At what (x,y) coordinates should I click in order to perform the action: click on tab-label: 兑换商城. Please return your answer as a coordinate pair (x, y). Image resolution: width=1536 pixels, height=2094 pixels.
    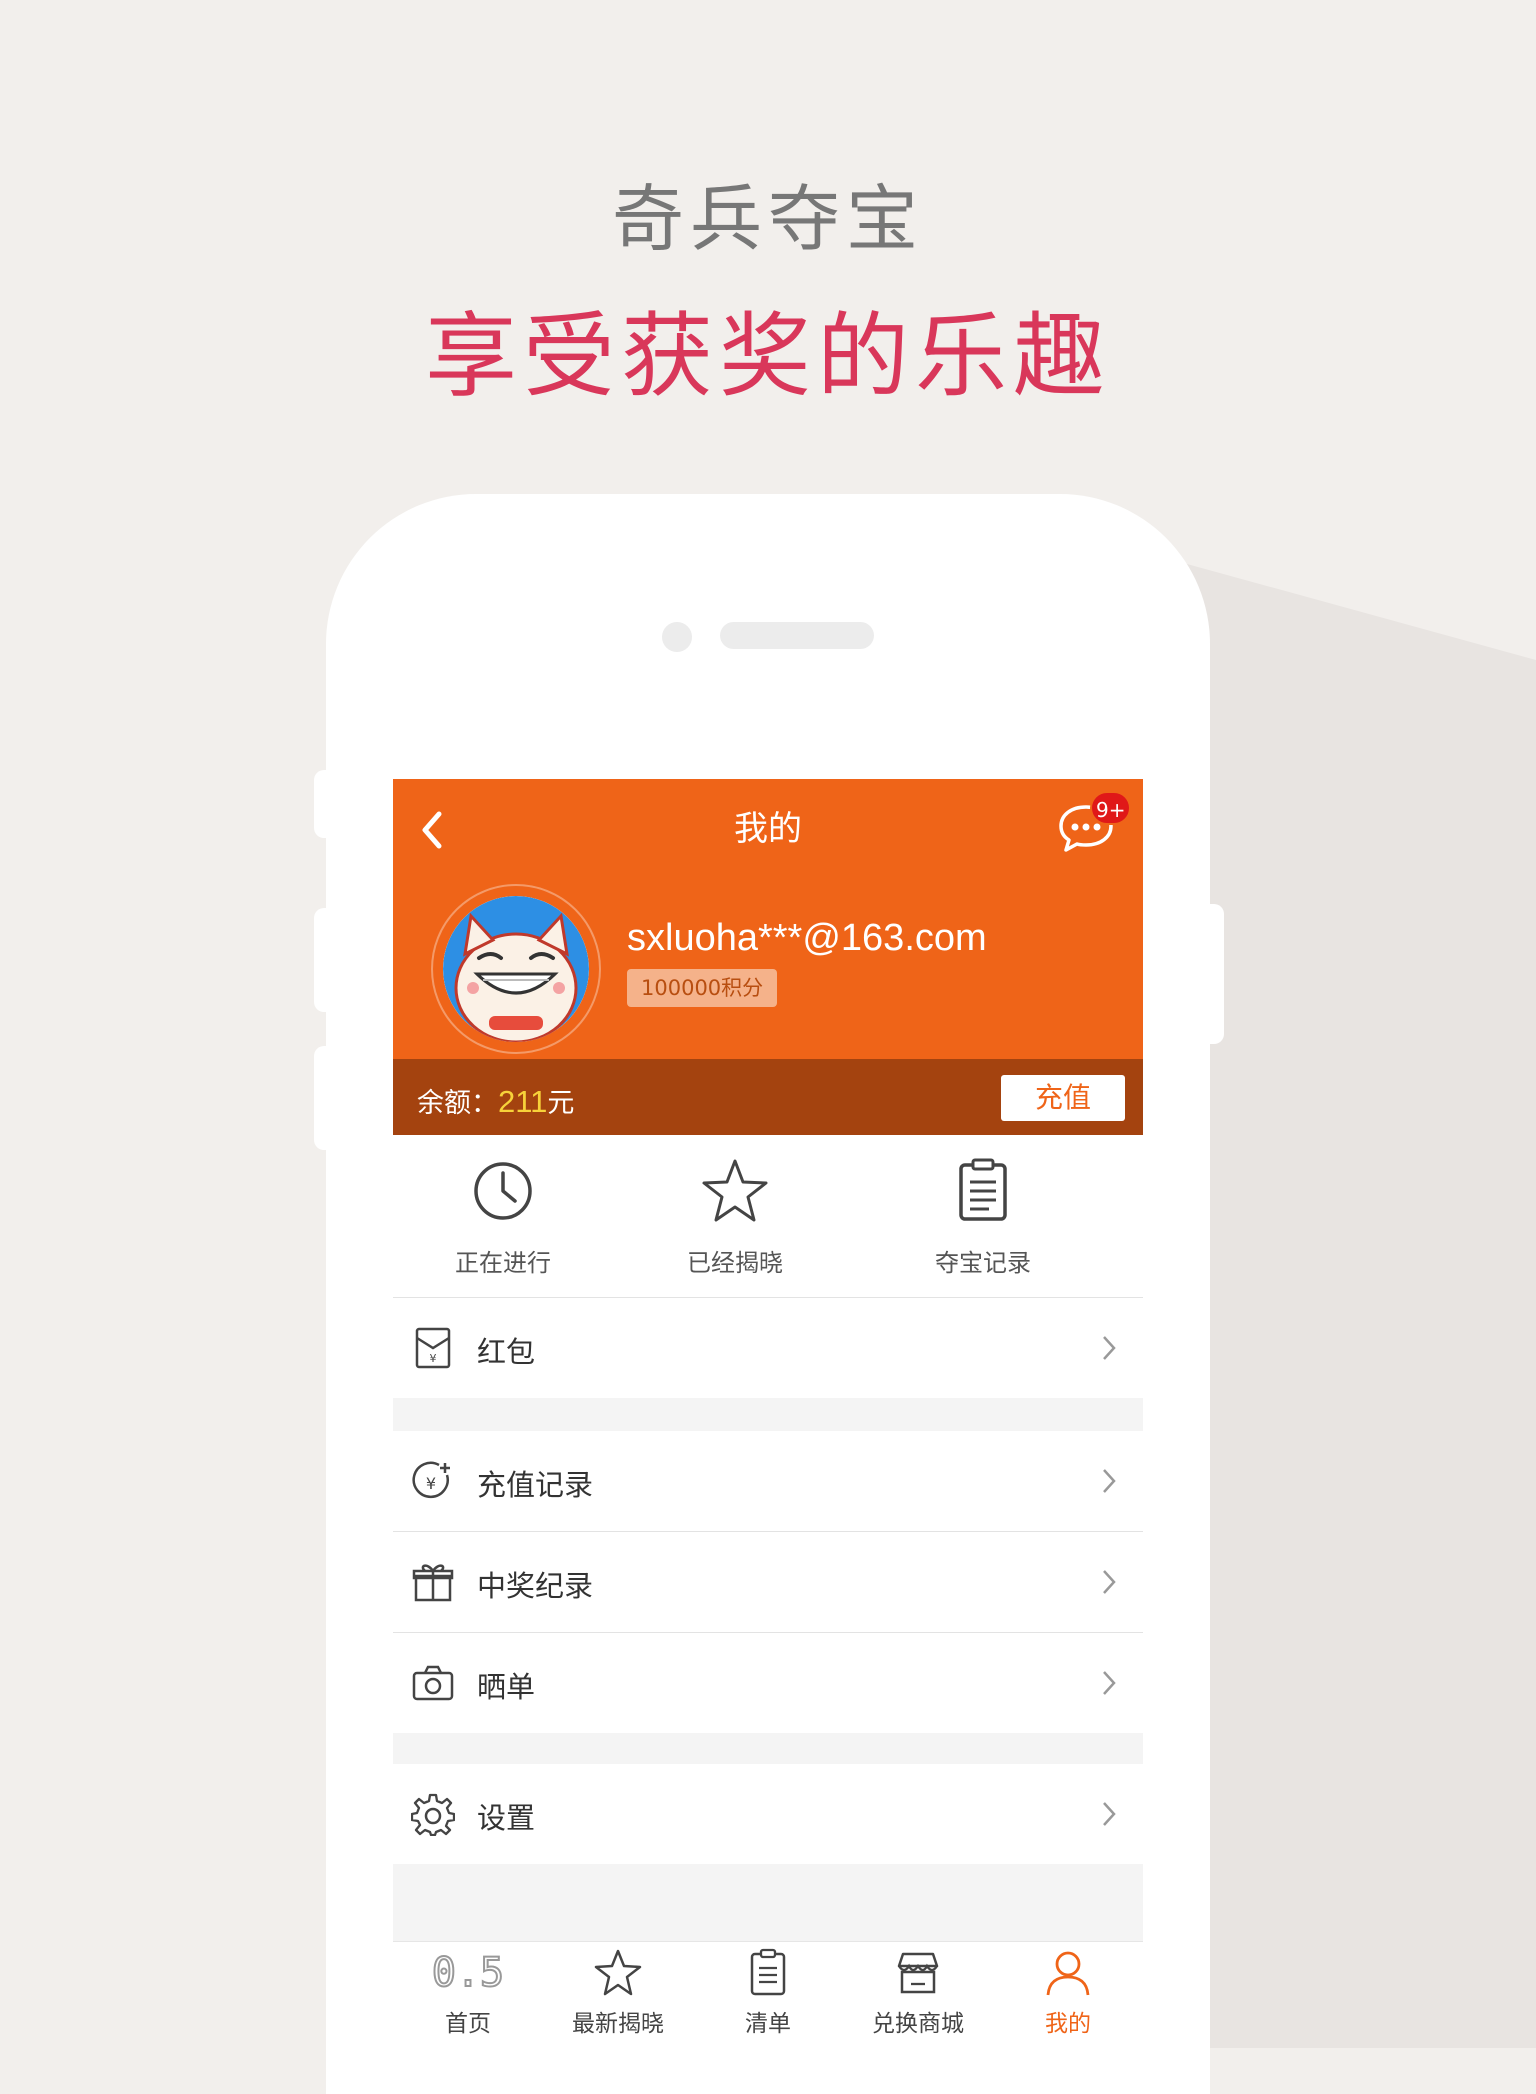
    Looking at the image, I should click on (918, 2024).